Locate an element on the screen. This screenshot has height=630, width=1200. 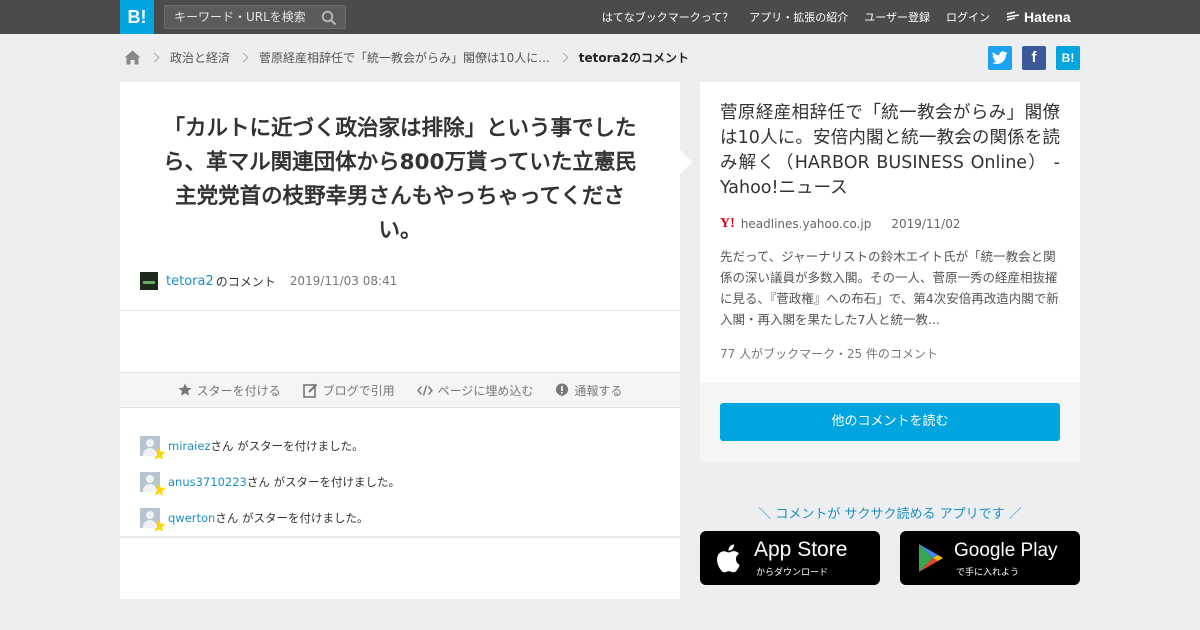
alert-icon is located at coordinates (562, 390).